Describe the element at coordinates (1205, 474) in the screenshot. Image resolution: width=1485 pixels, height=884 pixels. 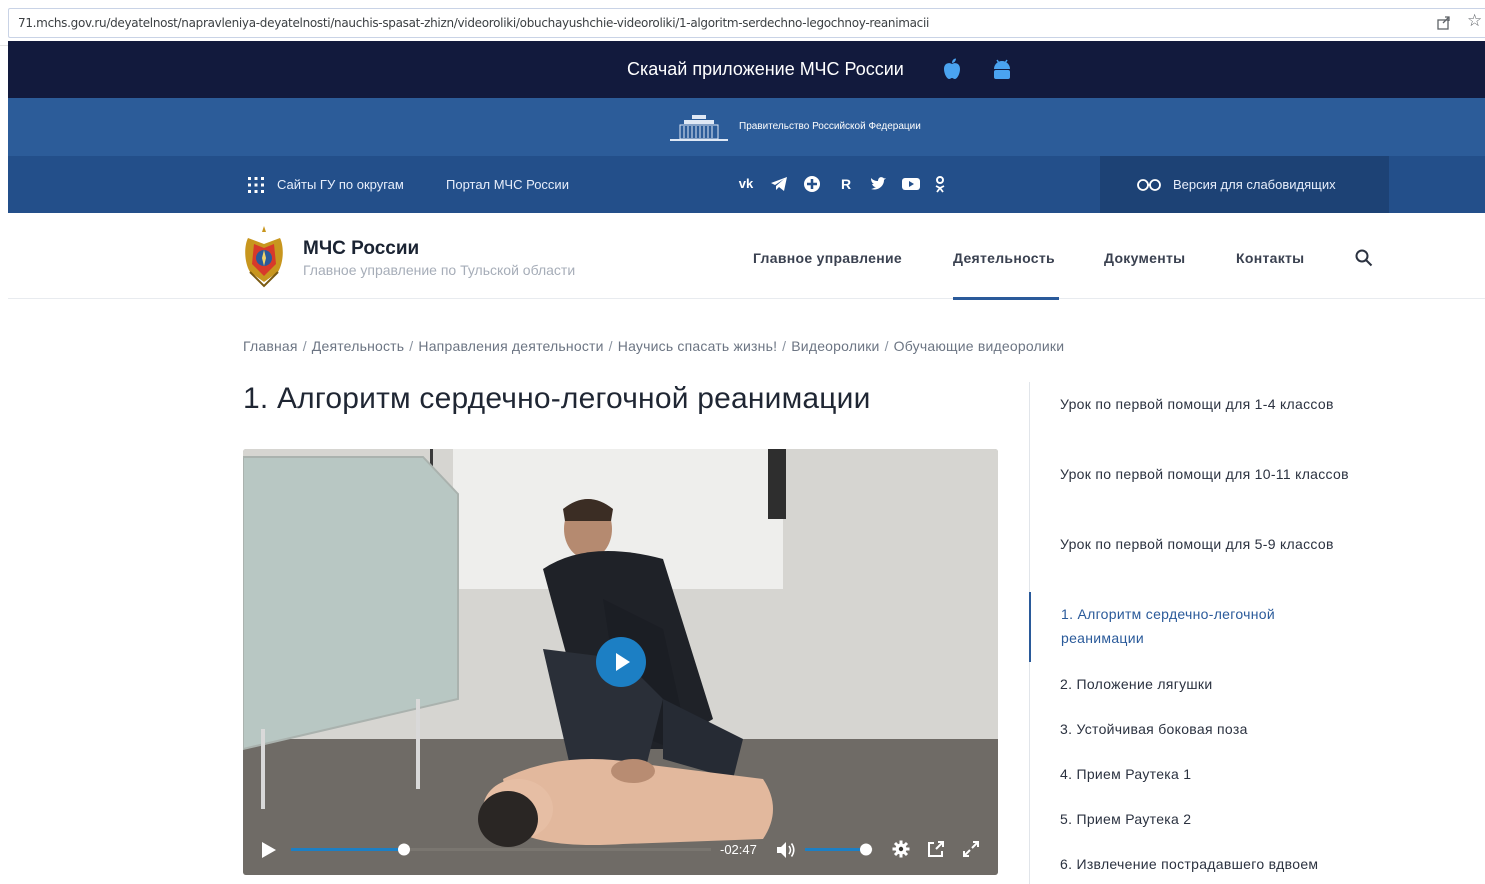
I see `sidebar-item-lesson-10-11: Урок по первой помощи для 10-11 классов` at that location.